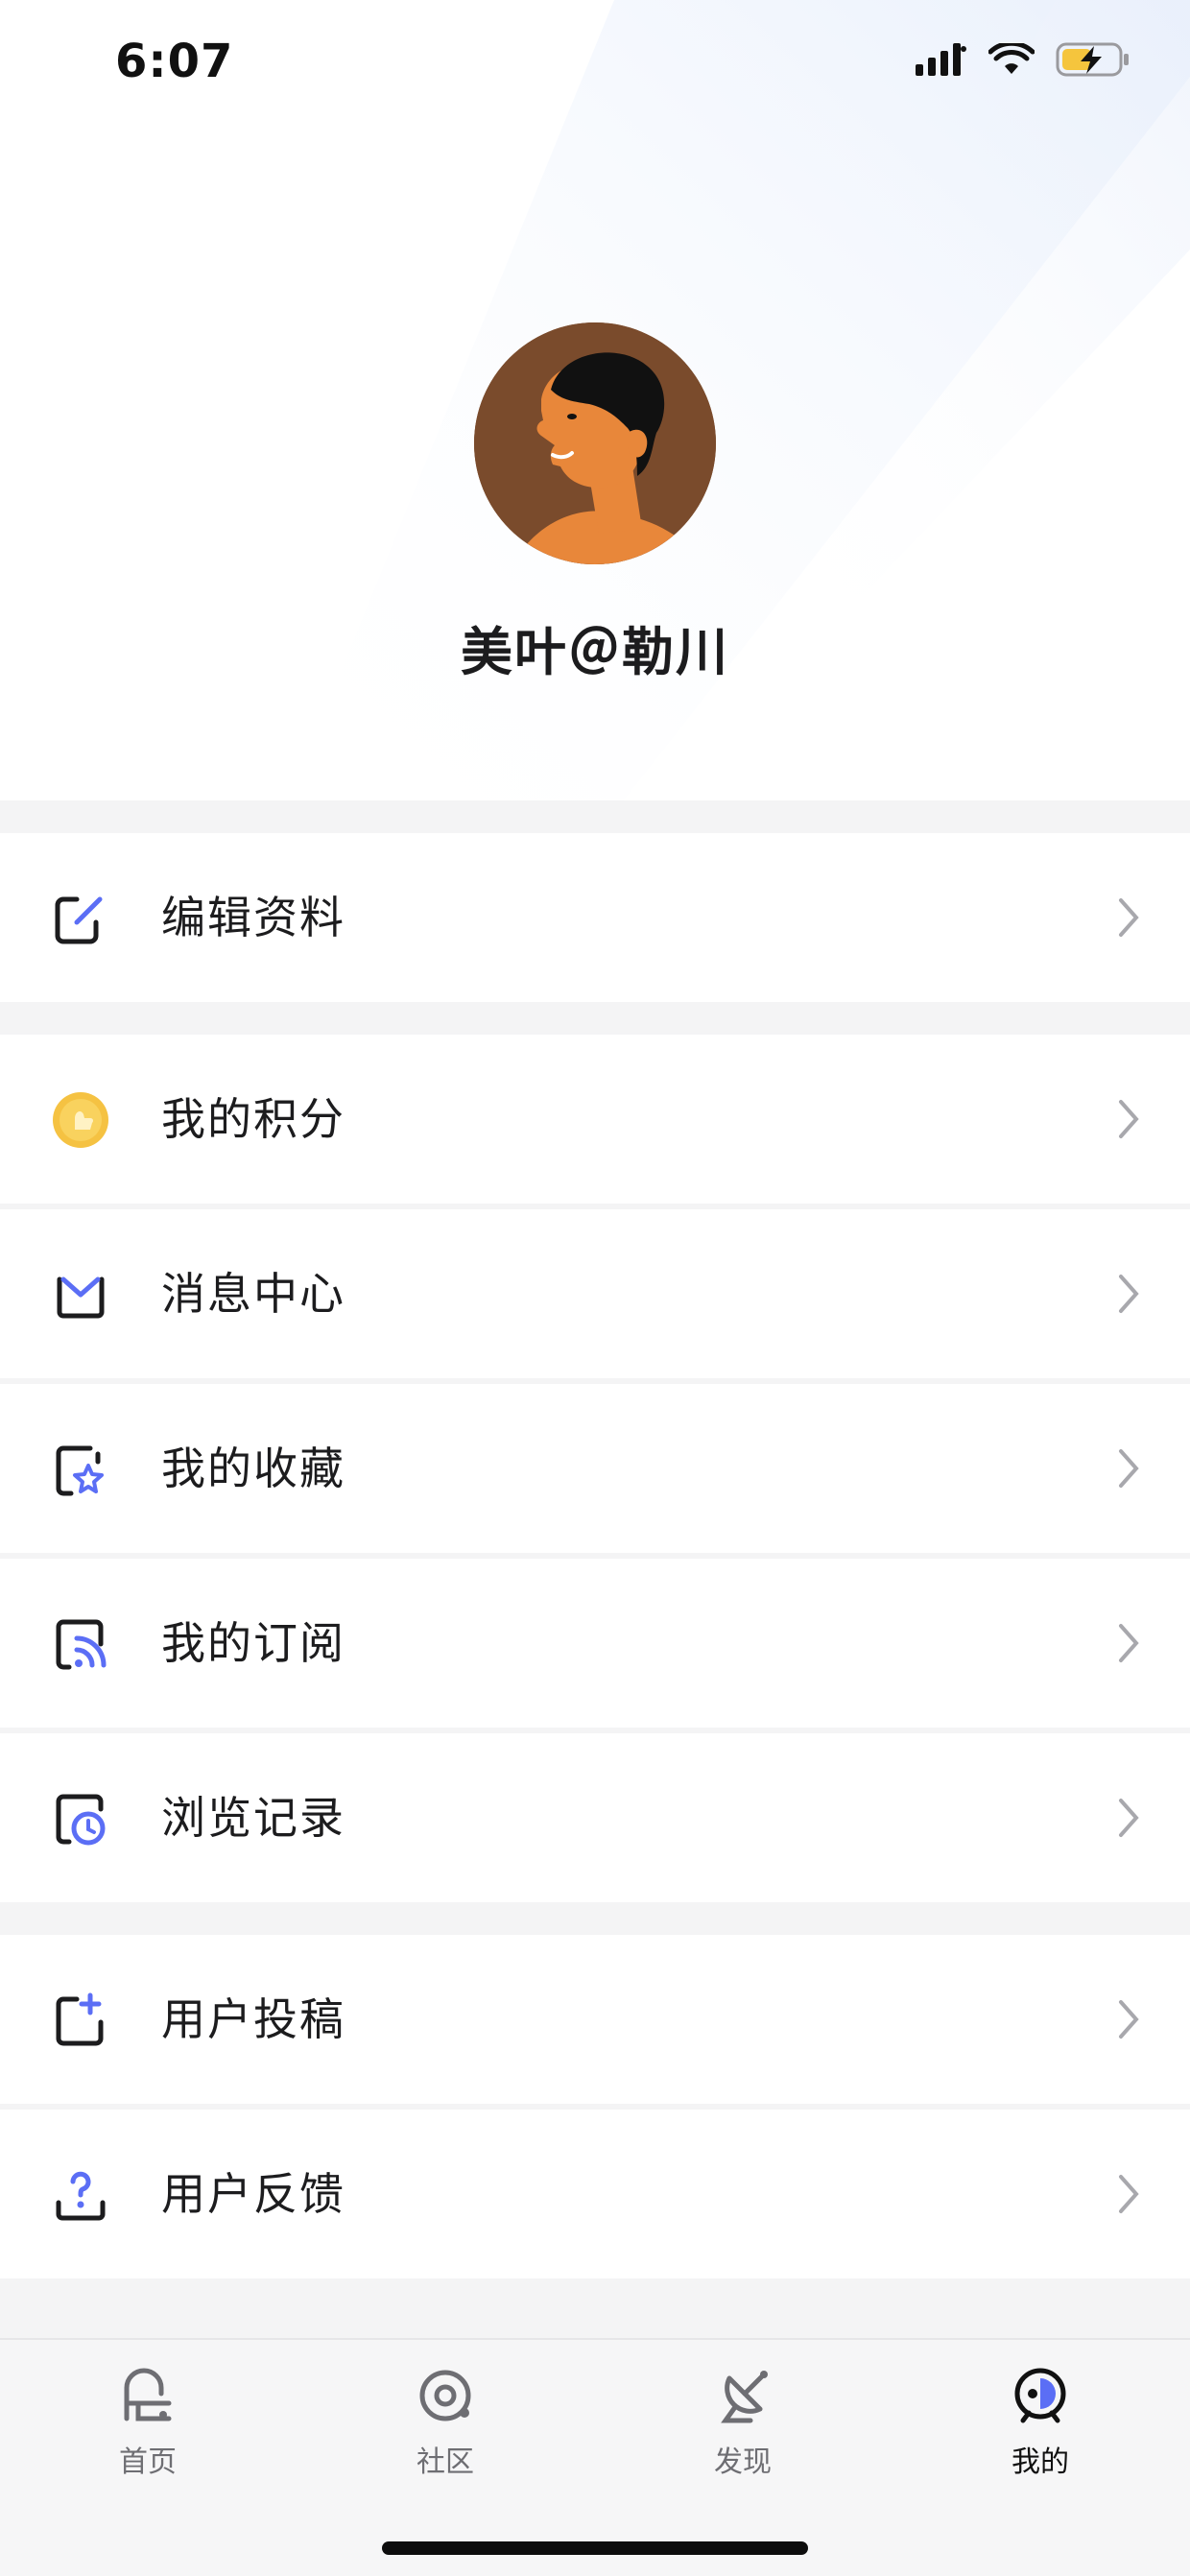  I want to click on tab-label: 我的, so click(1040, 2462).